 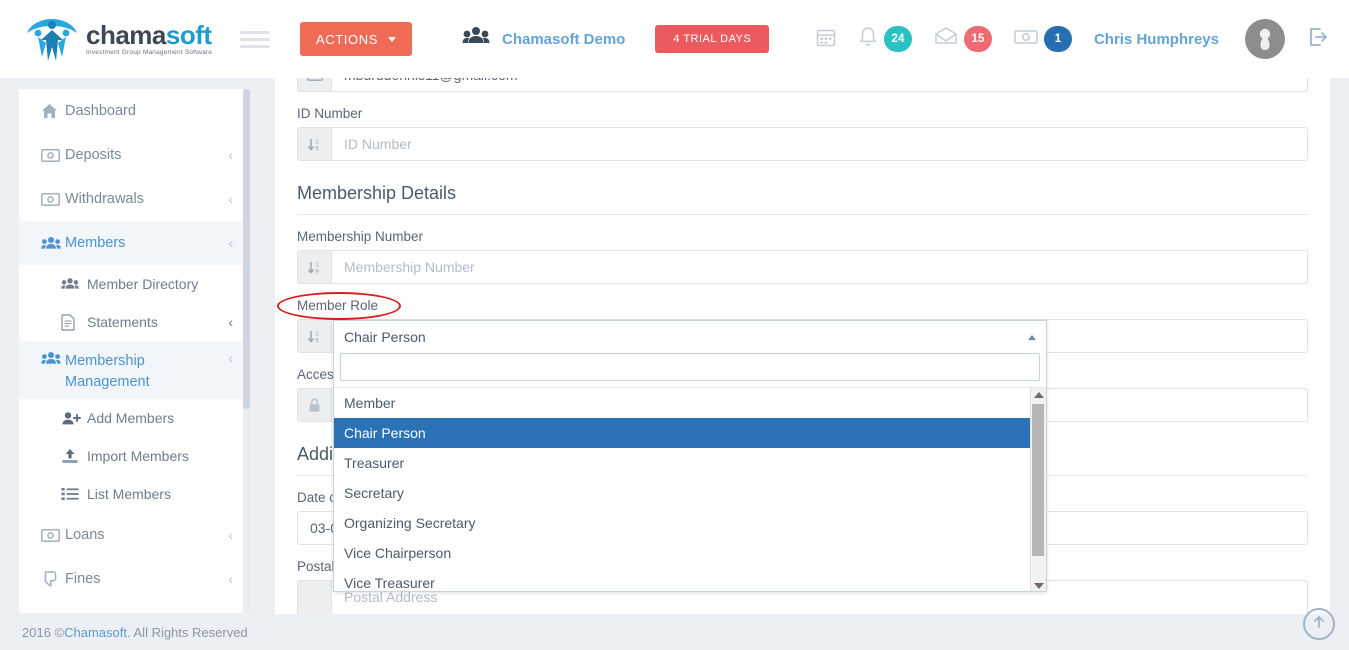 I want to click on sidebar-item-members: Members ‹, so click(x=134, y=243).